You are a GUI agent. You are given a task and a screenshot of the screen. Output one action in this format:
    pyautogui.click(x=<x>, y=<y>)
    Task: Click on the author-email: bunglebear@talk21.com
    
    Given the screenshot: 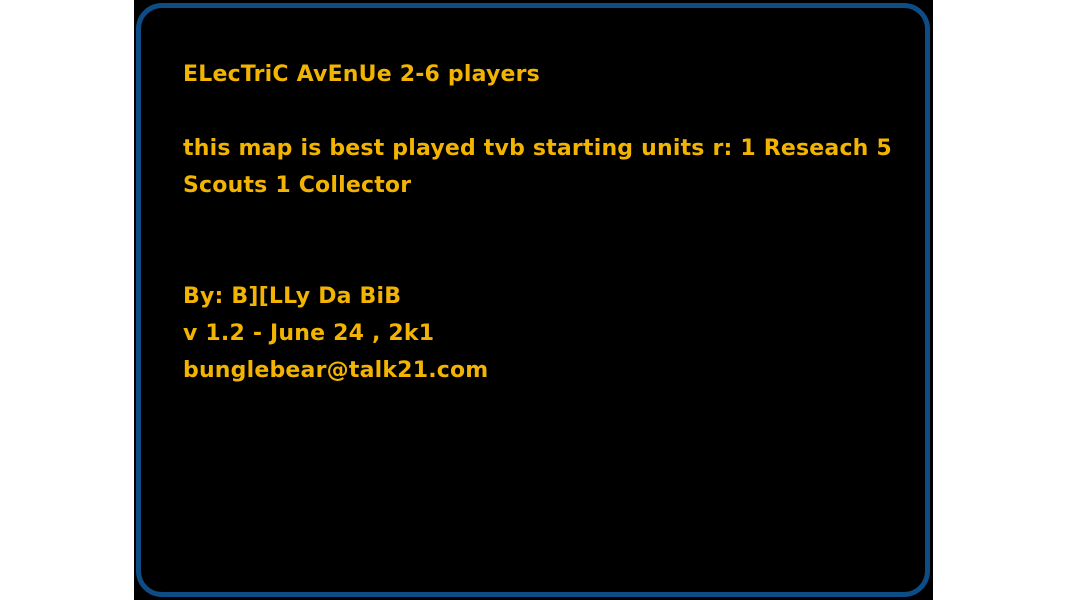 What is the action you would take?
    pyautogui.click(x=336, y=370)
    